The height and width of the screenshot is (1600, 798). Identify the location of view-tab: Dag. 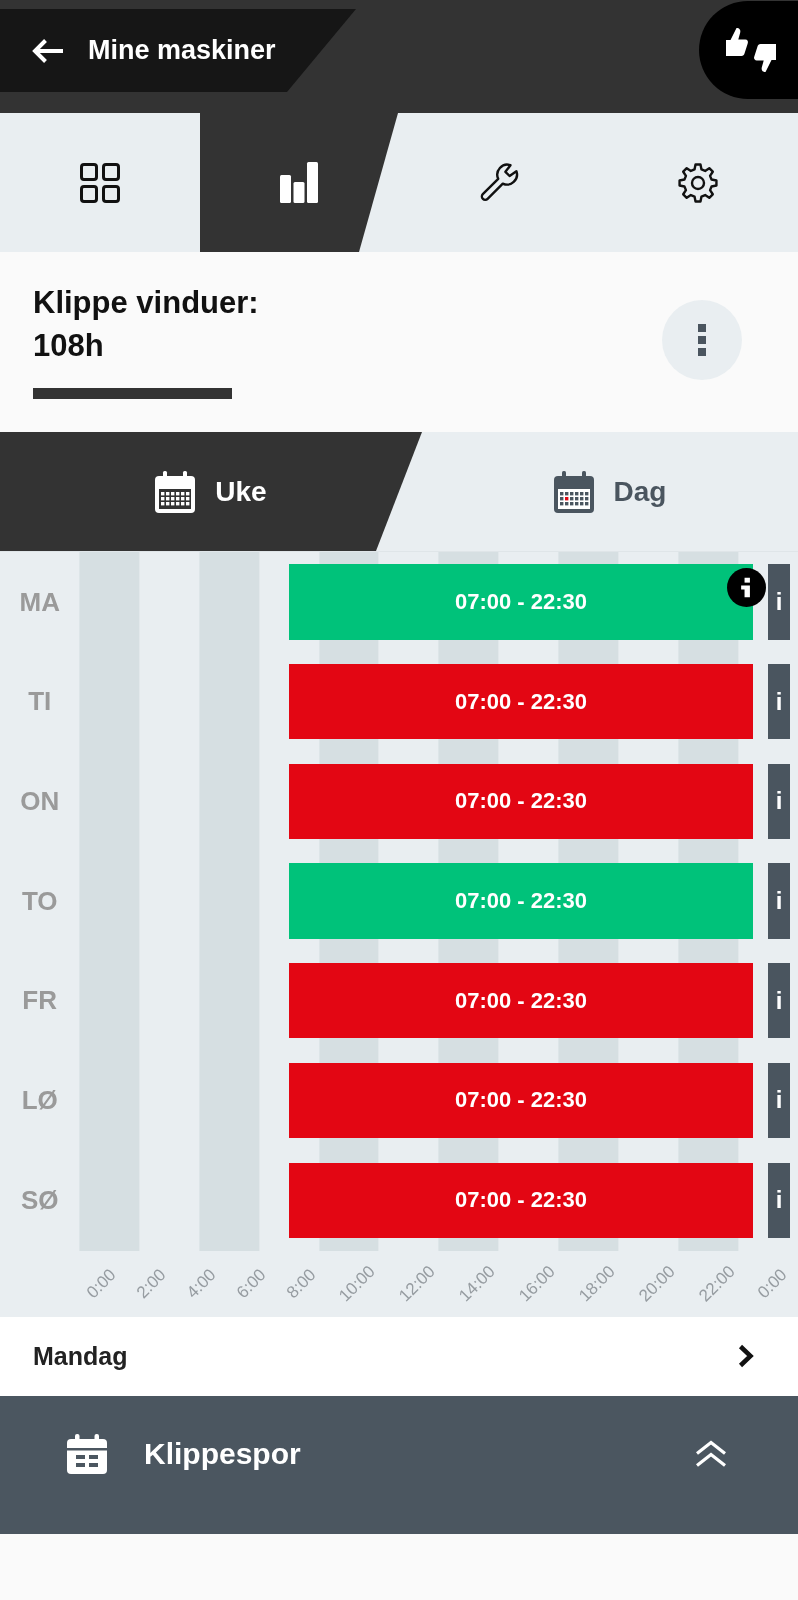
(610, 491).